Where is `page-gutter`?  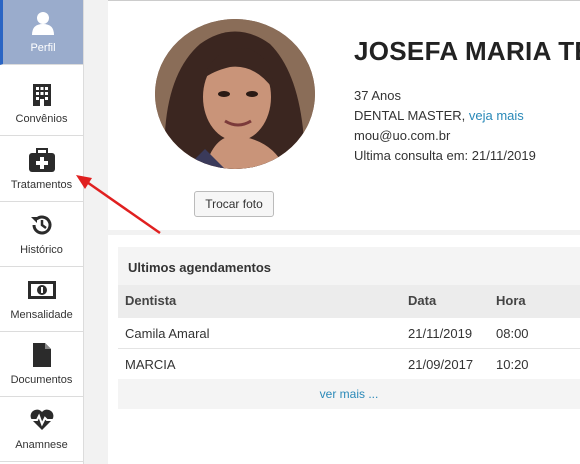
page-gutter is located at coordinates (96, 232).